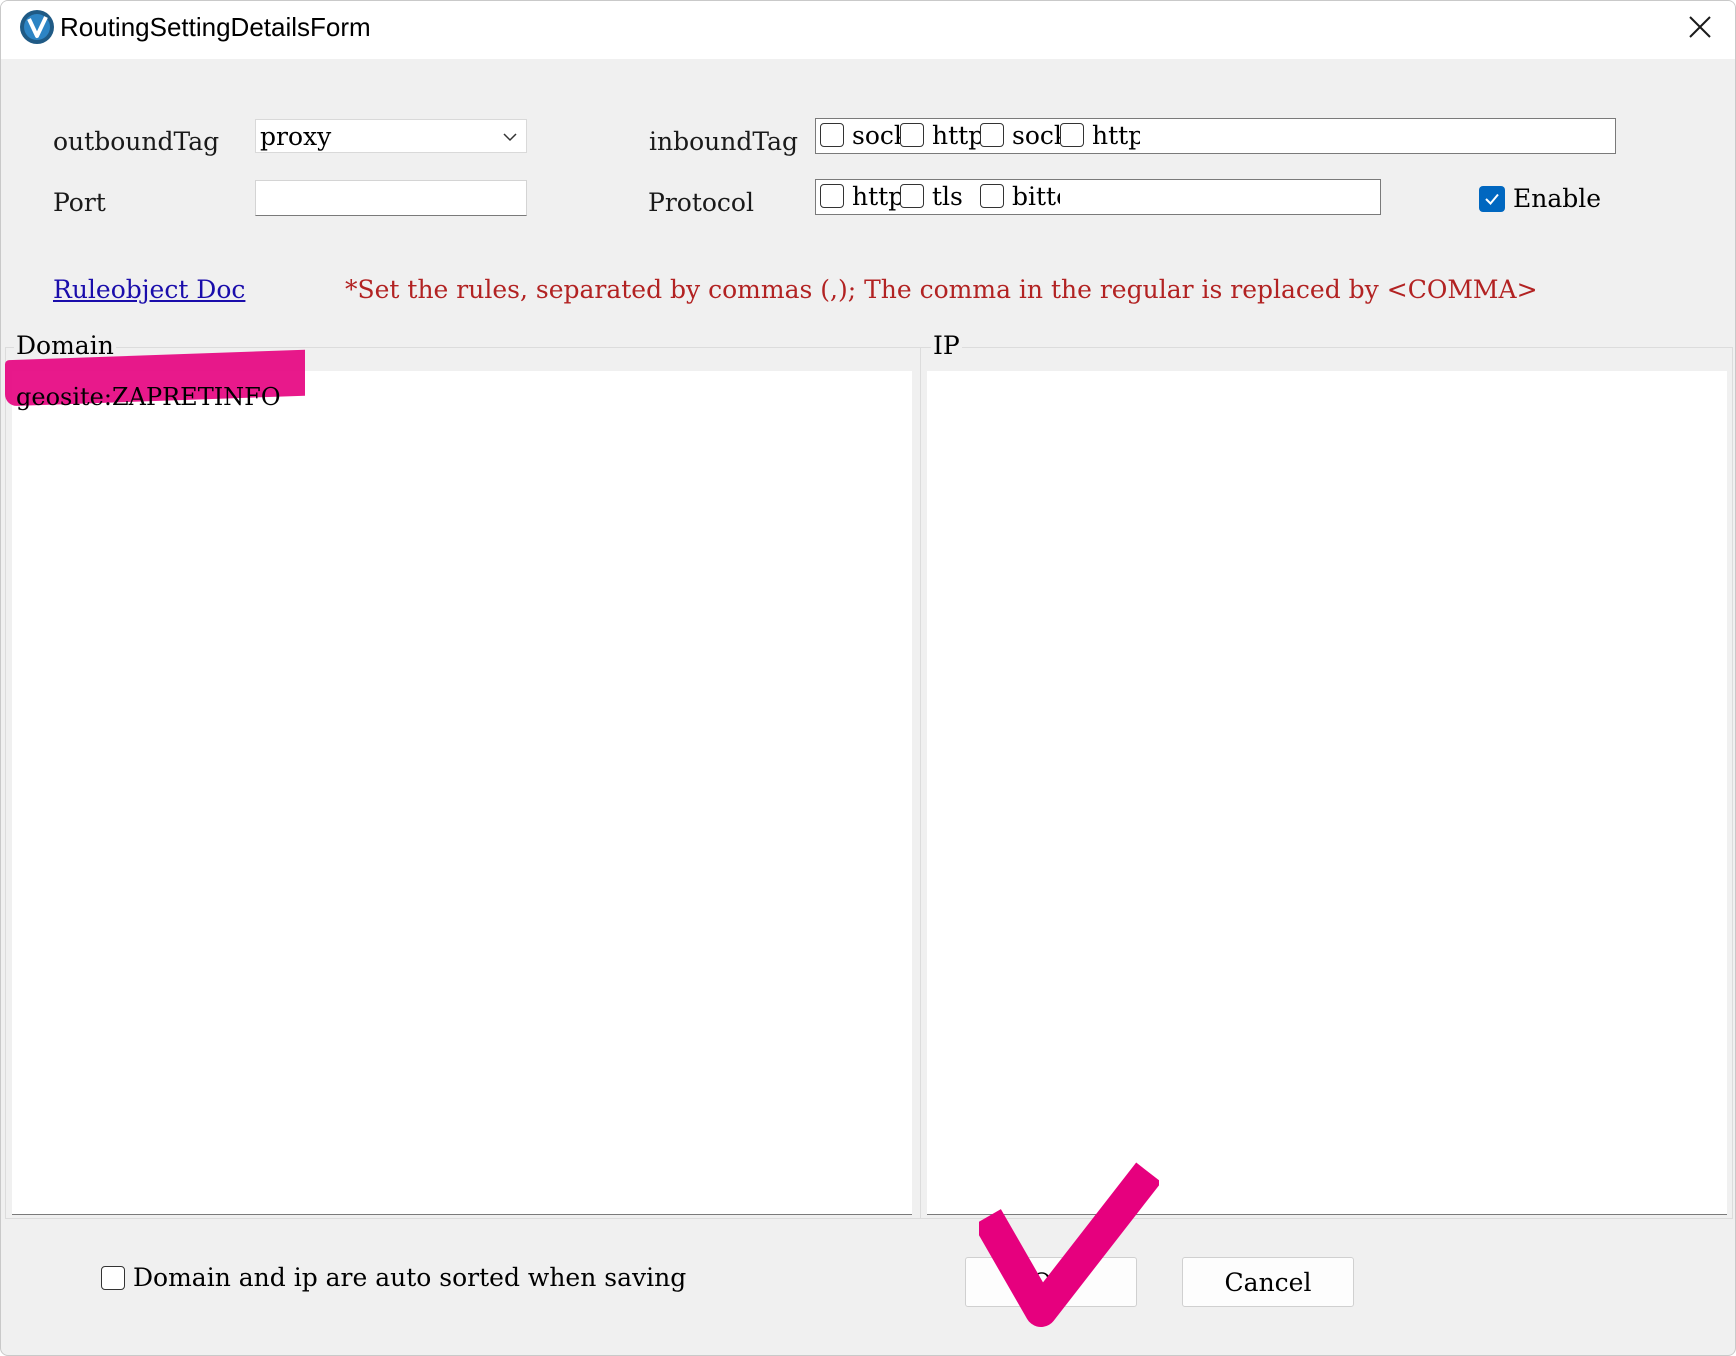  What do you see at coordinates (723, 141) in the screenshot?
I see `inbound-tag-label: inboundTag` at bounding box center [723, 141].